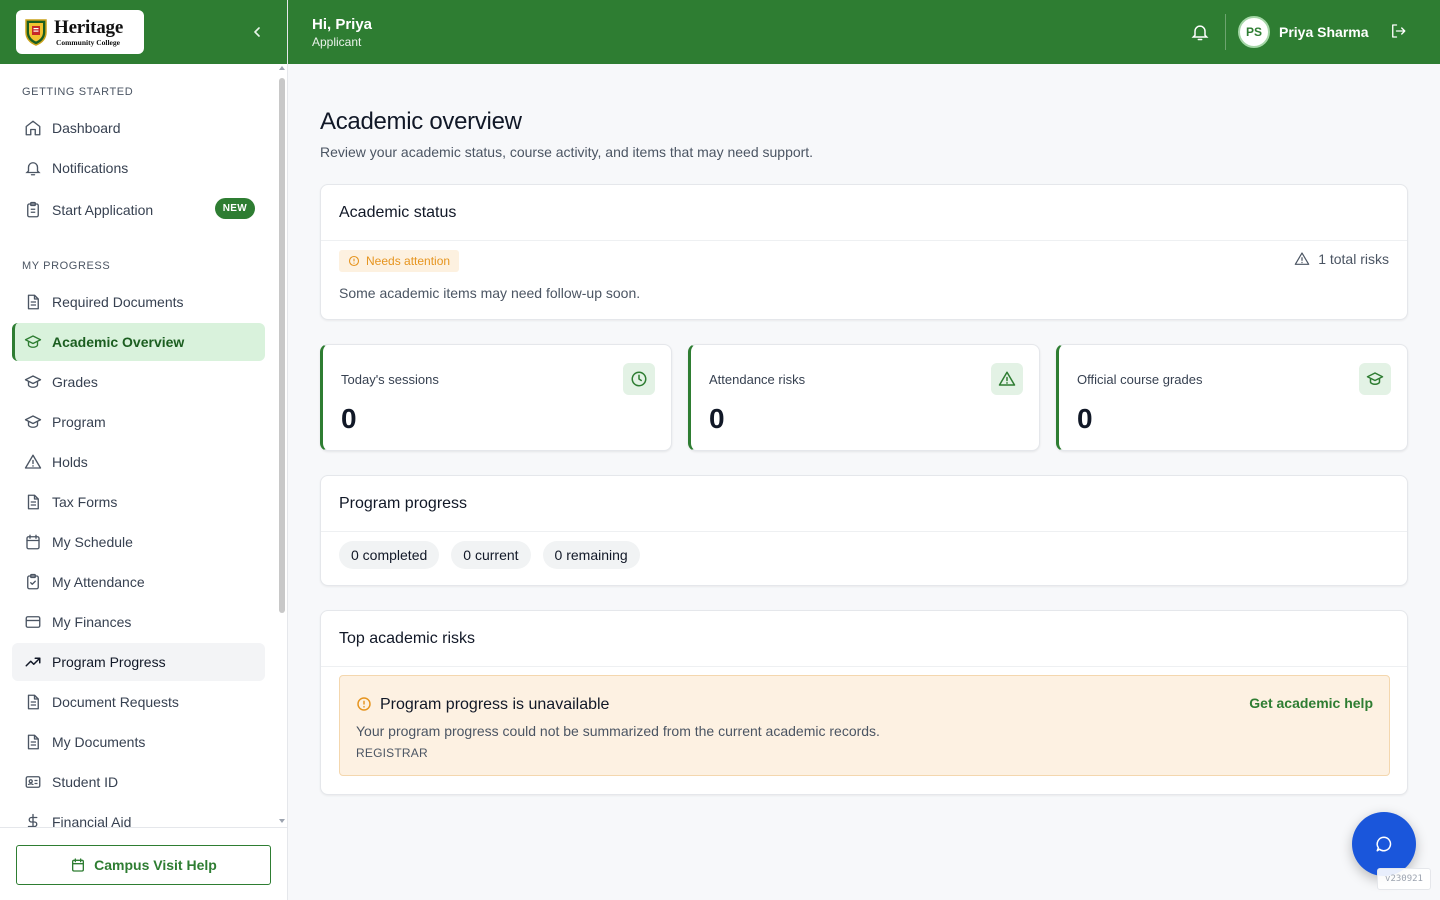 The width and height of the screenshot is (1440, 900). What do you see at coordinates (85, 782) in the screenshot?
I see `sidebar-item-label: Student ID` at bounding box center [85, 782].